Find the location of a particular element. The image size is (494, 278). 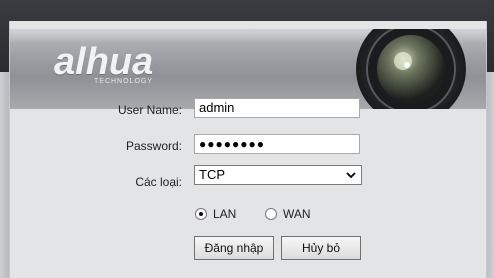

wan-label: WAN is located at coordinates (297, 214).